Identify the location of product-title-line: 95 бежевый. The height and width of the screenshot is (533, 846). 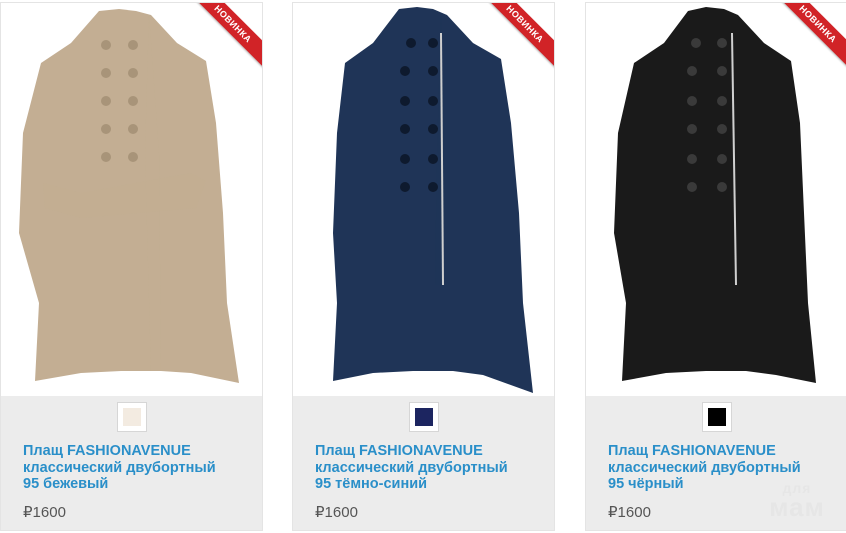
(66, 484).